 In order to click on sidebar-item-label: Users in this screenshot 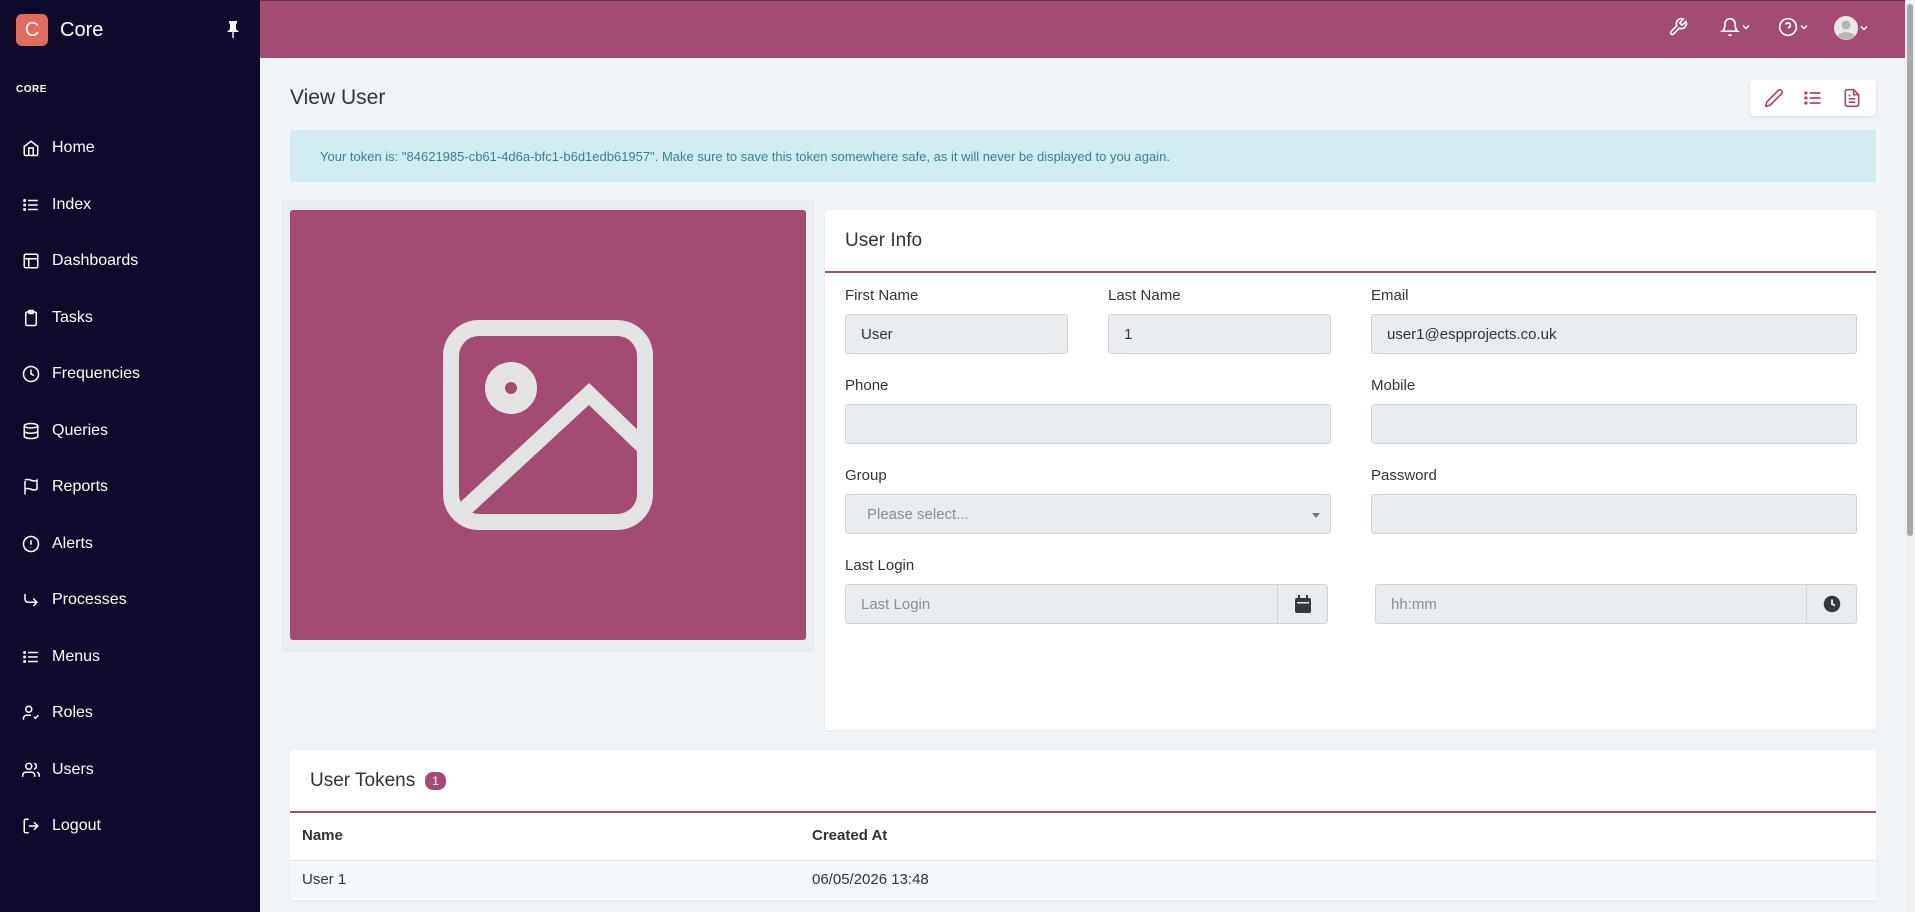, I will do `click(73, 769)`.